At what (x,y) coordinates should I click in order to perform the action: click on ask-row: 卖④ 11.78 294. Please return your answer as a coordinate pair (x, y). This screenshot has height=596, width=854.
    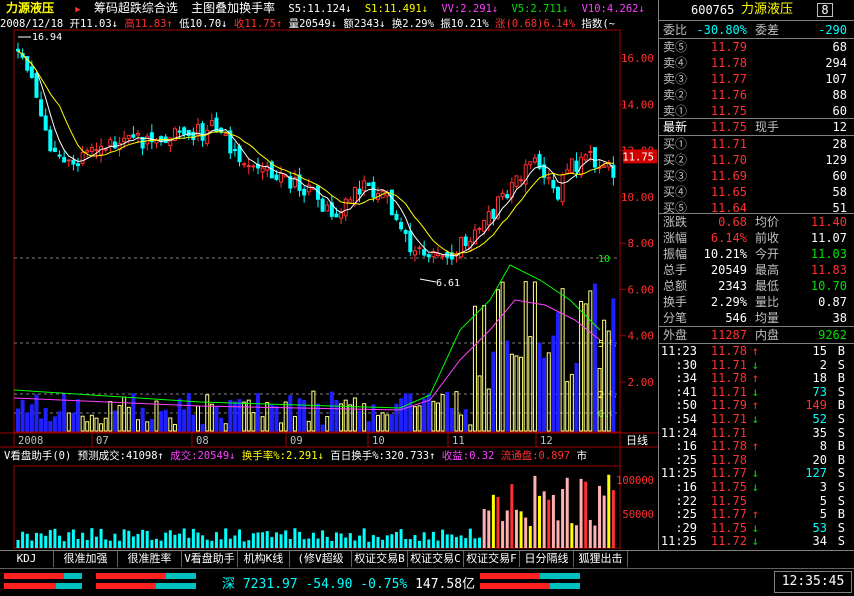
    Looking at the image, I should click on (756, 63).